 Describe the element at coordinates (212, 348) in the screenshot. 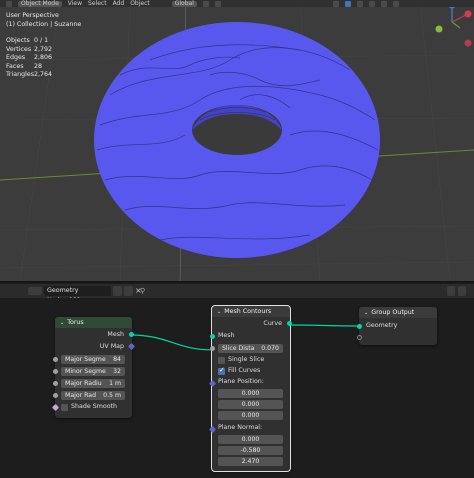

I see `slice-distance-socket` at that location.